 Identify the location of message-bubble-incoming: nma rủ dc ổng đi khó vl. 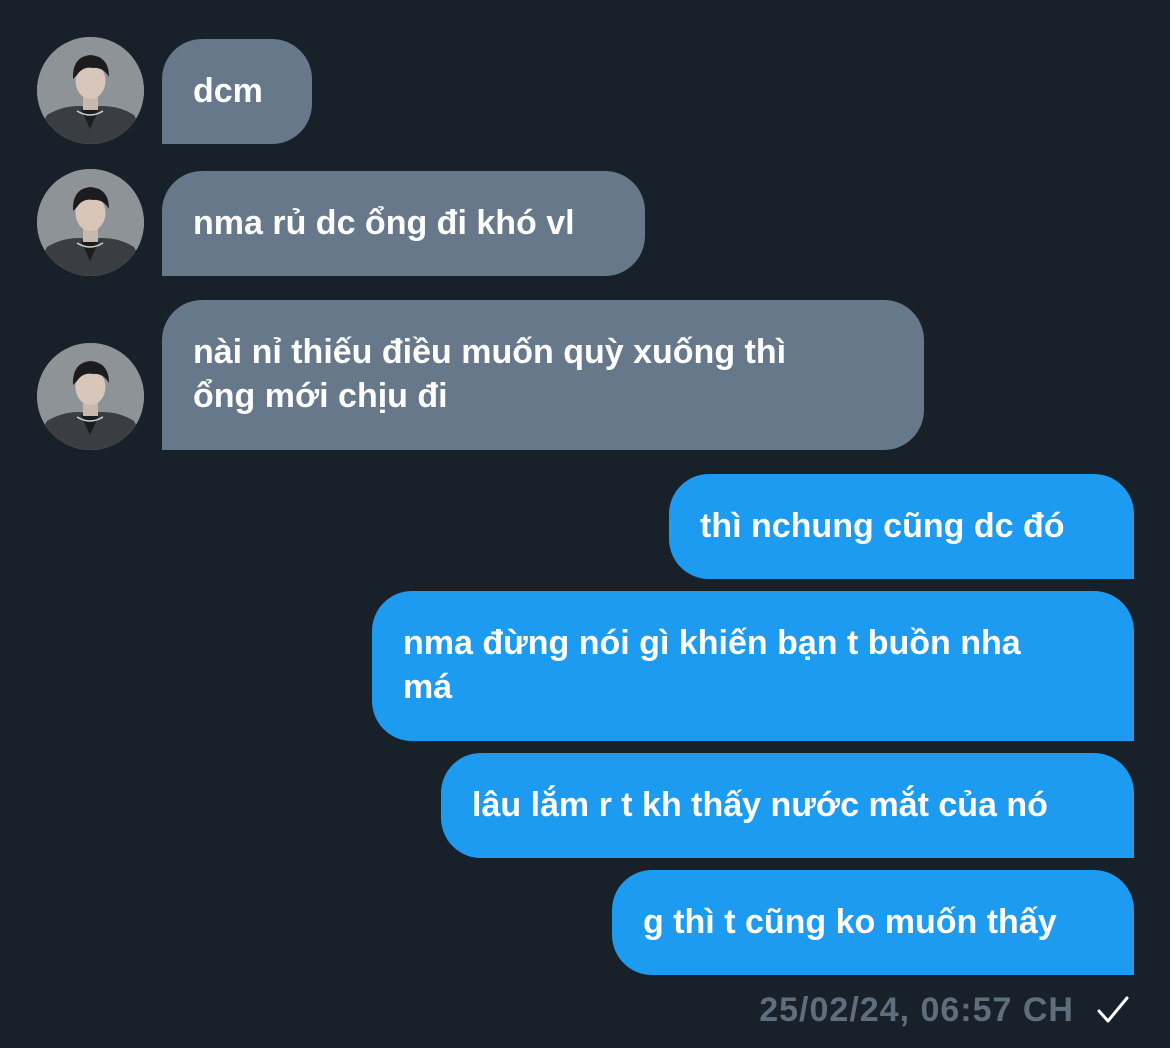
(403, 223).